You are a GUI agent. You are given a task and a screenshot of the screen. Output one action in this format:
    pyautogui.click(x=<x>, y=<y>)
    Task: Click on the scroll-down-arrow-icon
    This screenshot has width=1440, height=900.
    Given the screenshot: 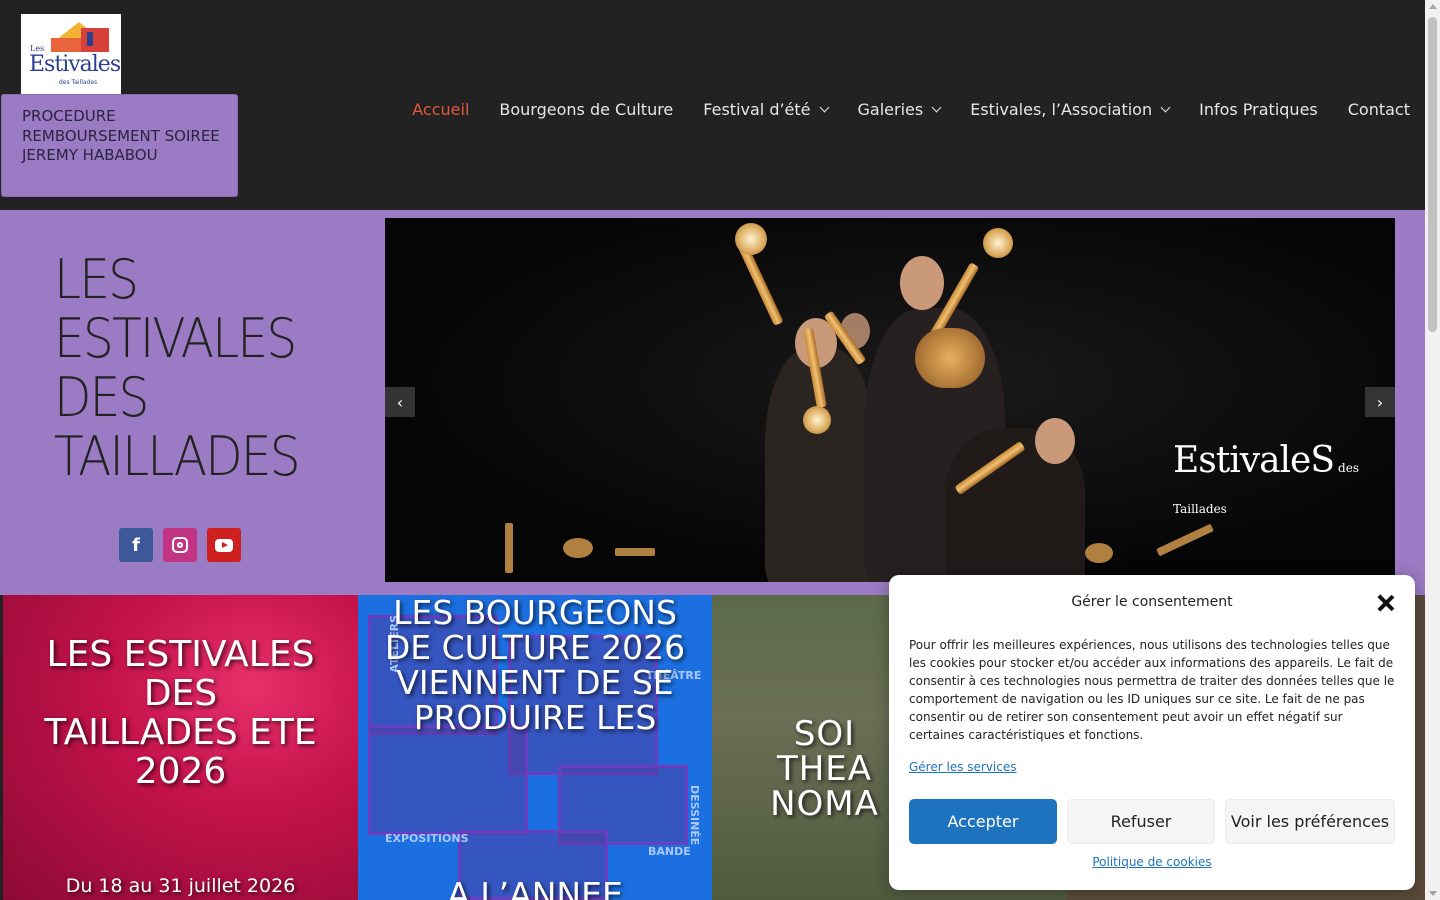 What is the action you would take?
    pyautogui.click(x=1433, y=893)
    